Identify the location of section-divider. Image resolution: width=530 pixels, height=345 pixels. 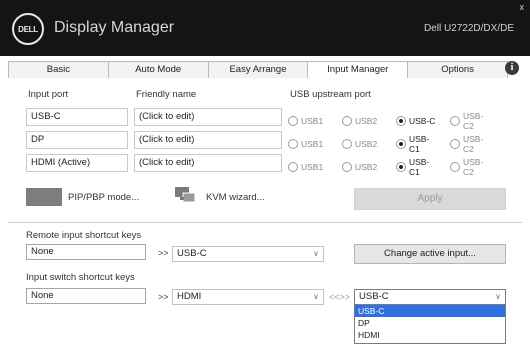
(265, 222).